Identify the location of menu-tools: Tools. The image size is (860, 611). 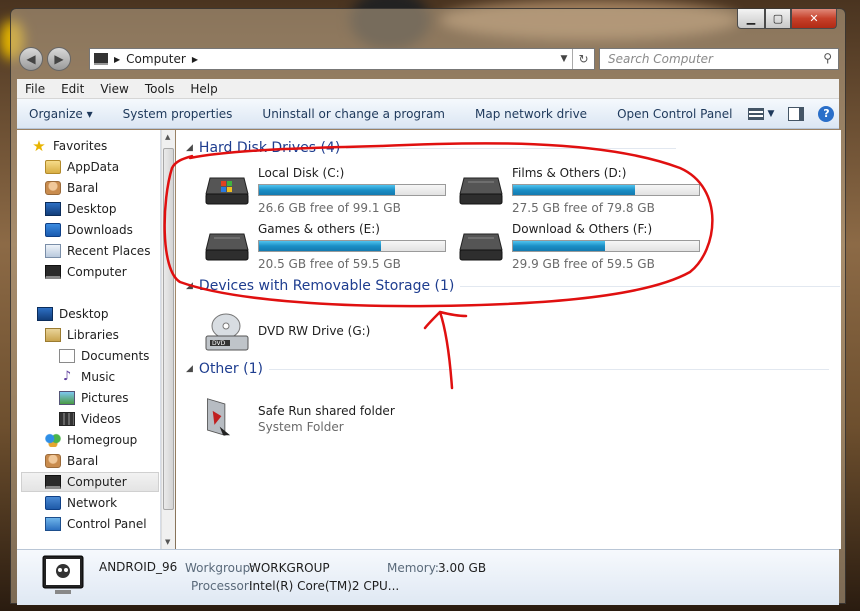
(160, 89).